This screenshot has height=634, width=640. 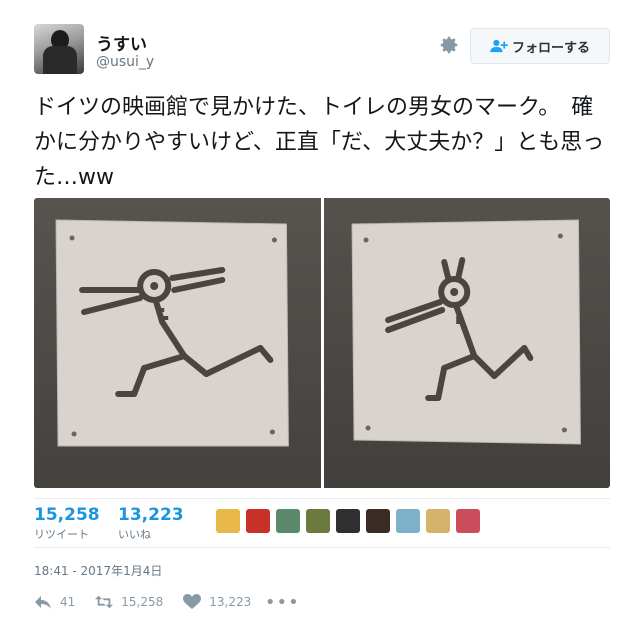 What do you see at coordinates (172, 333) in the screenshot?
I see `men-sign-drawing` at bounding box center [172, 333].